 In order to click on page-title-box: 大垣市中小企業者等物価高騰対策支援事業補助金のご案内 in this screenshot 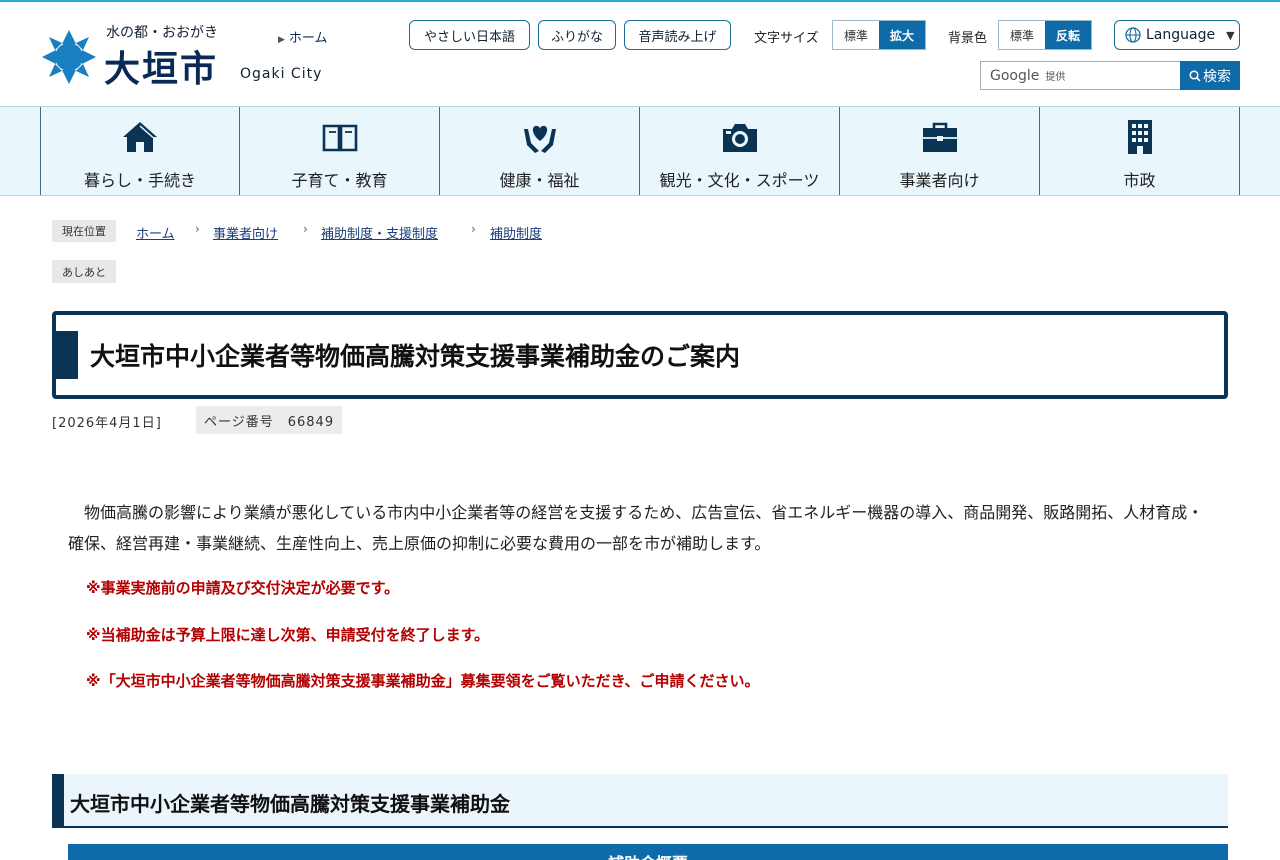, I will do `click(640, 355)`.